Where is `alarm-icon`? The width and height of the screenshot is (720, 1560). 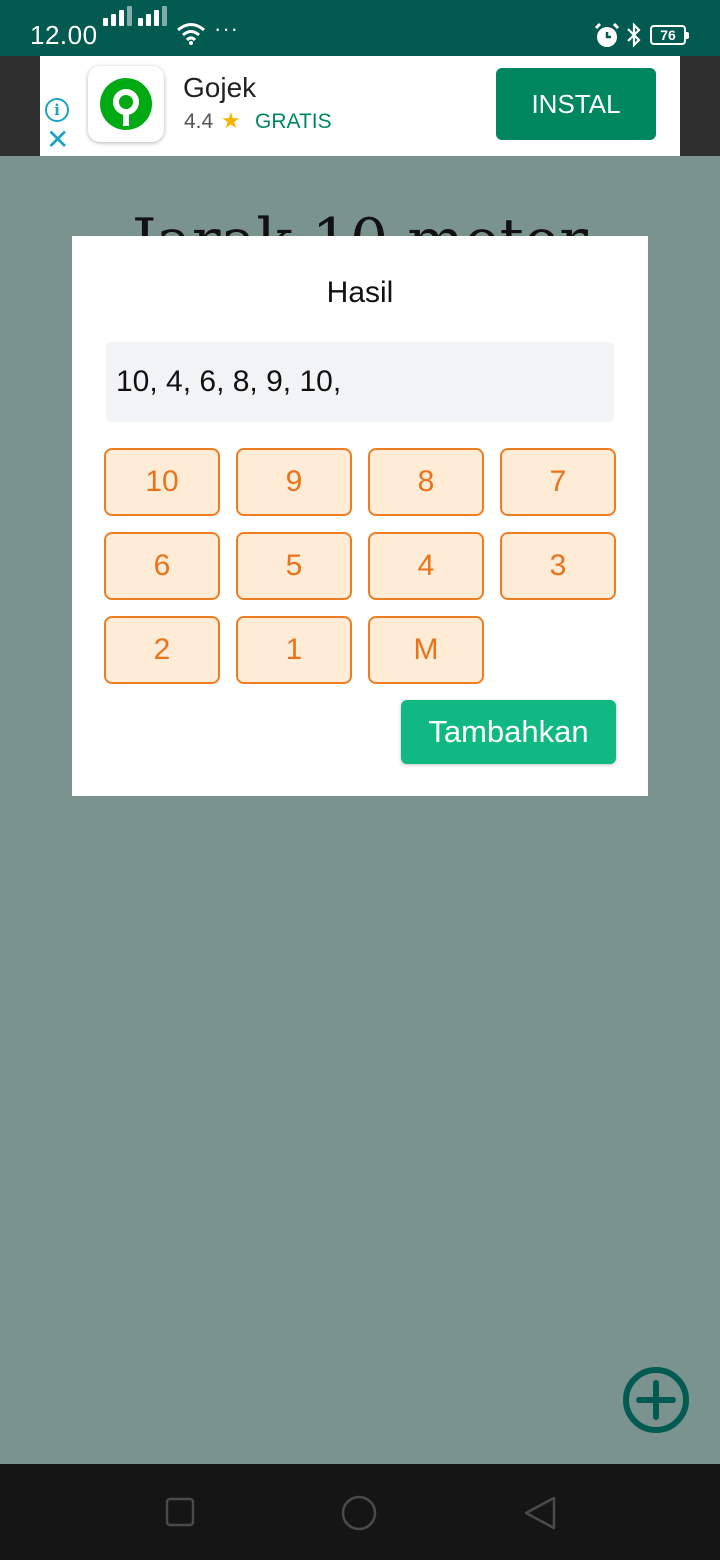 alarm-icon is located at coordinates (607, 35).